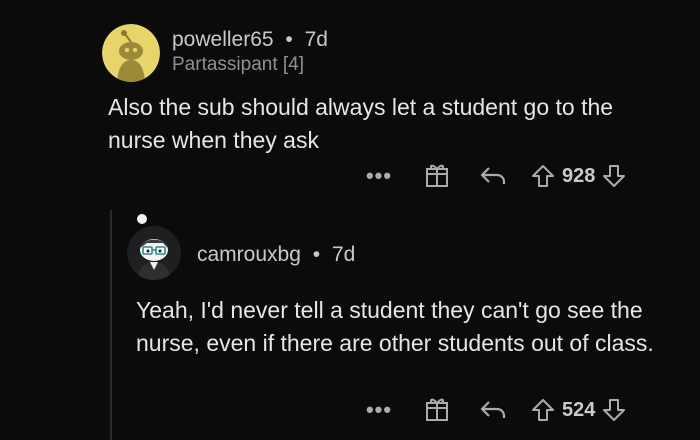 This screenshot has height=440, width=700. Describe the element at coordinates (131, 53) in the screenshot. I see `avatar-poweller65` at that location.